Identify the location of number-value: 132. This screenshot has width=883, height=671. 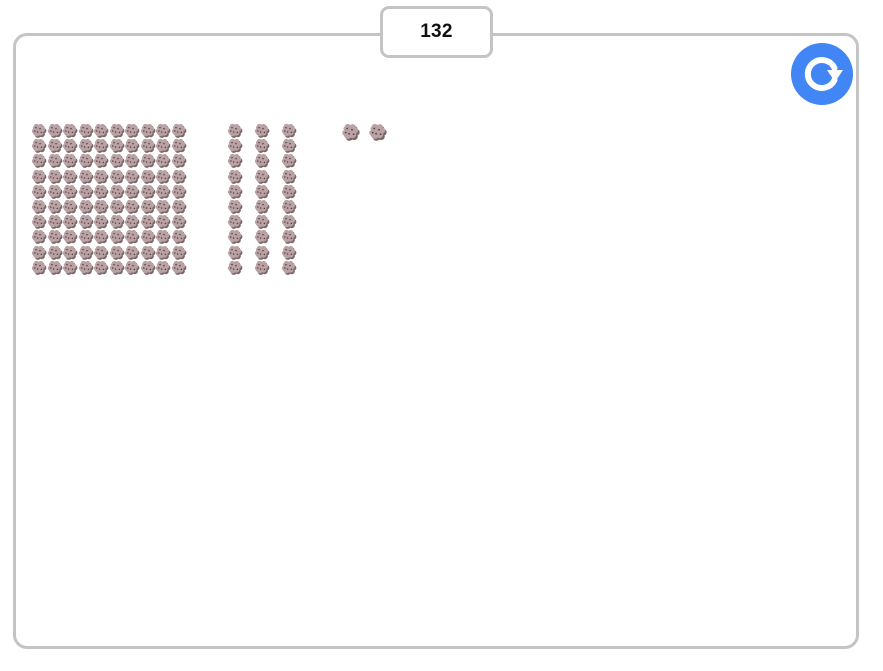
(436, 31).